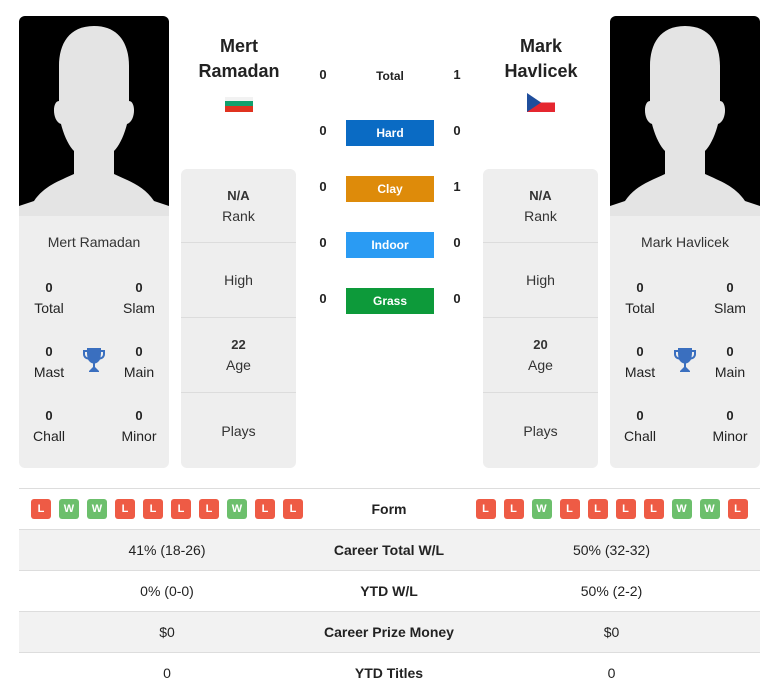  I want to click on h2h-indoor-right: 0, so click(457, 242).